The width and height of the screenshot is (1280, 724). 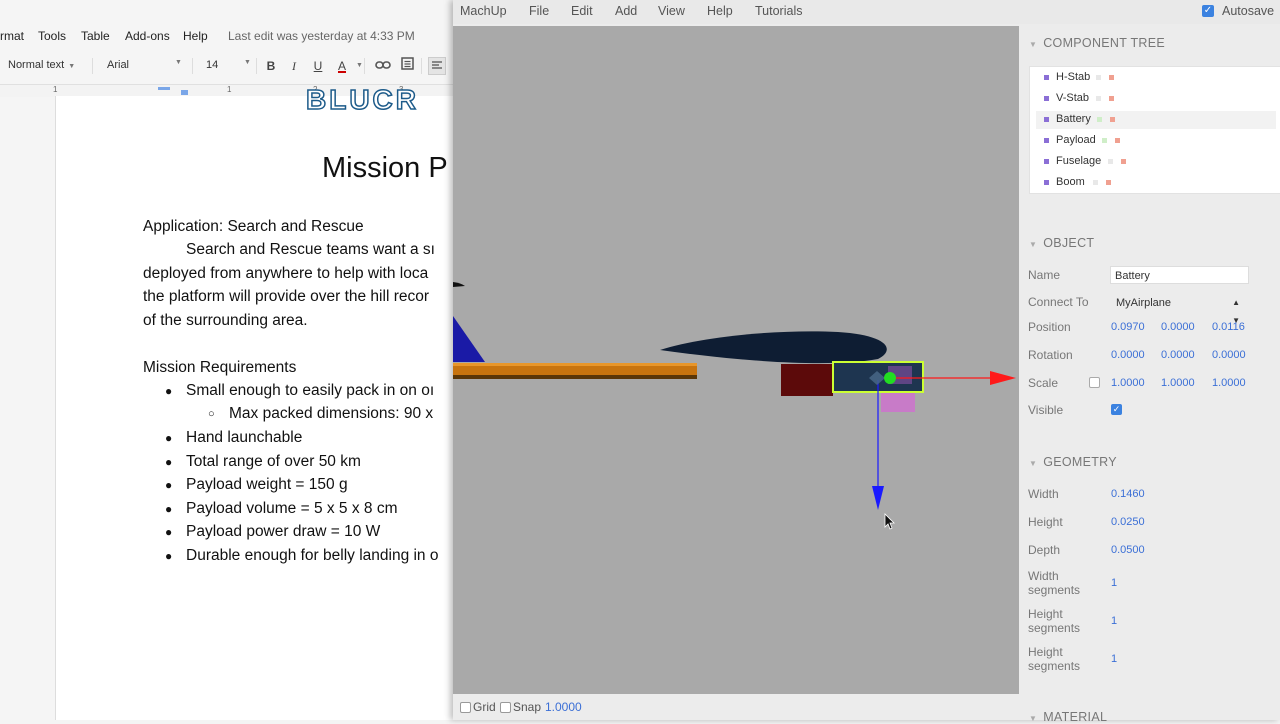 What do you see at coordinates (407, 66) in the screenshot?
I see `comment-icon` at bounding box center [407, 66].